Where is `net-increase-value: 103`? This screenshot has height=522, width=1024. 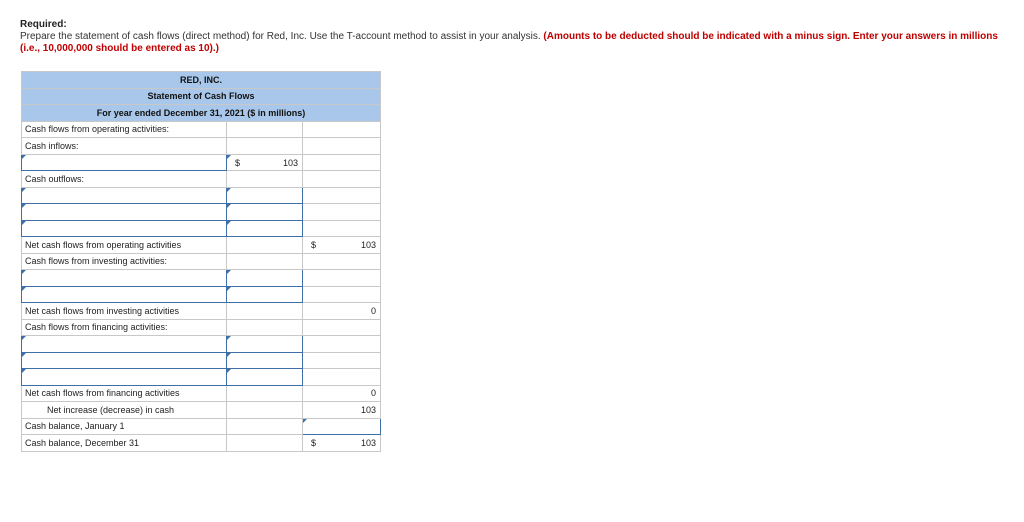 net-increase-value: 103 is located at coordinates (341, 410).